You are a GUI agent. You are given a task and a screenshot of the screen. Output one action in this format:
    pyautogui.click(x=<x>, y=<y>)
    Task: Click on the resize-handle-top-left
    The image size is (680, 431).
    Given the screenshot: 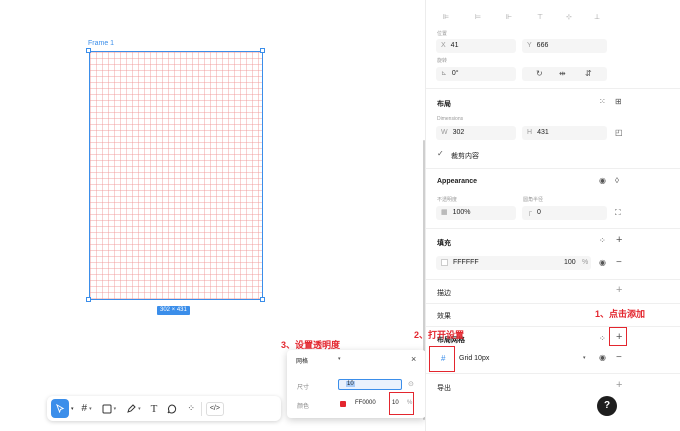 What is the action you would take?
    pyautogui.click(x=88, y=50)
    